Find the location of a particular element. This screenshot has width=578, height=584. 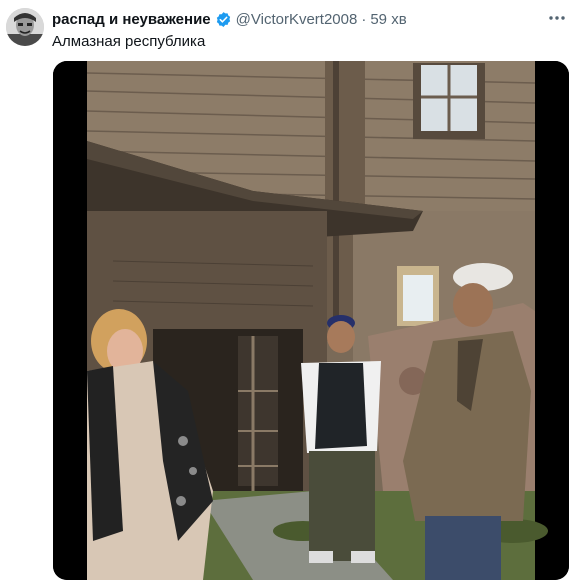

more-horizontal-icon is located at coordinates (557, 18).